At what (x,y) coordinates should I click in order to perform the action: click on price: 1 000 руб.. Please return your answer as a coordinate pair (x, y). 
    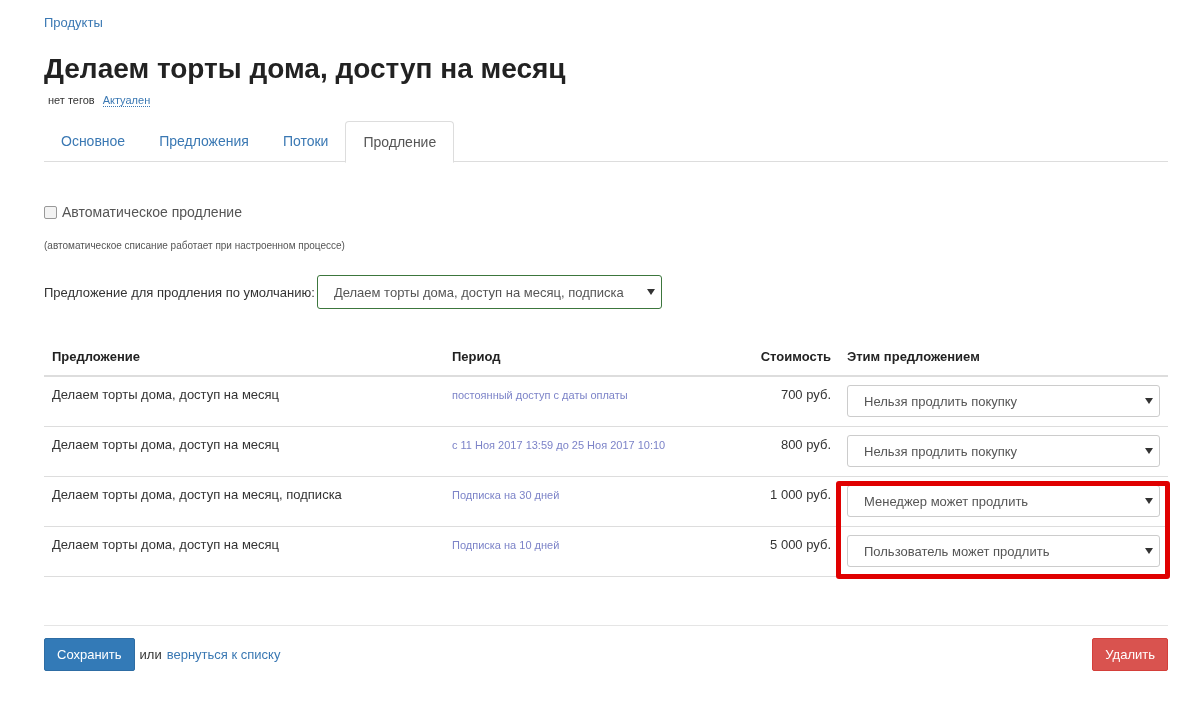
    Looking at the image, I should click on (800, 495).